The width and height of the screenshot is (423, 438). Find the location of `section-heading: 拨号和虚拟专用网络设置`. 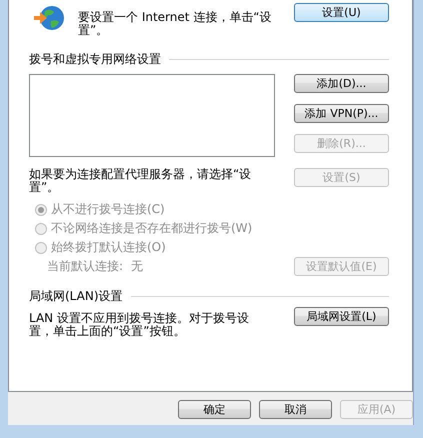

section-heading: 拨号和虚拟专用网络设置 is located at coordinates (95, 59).